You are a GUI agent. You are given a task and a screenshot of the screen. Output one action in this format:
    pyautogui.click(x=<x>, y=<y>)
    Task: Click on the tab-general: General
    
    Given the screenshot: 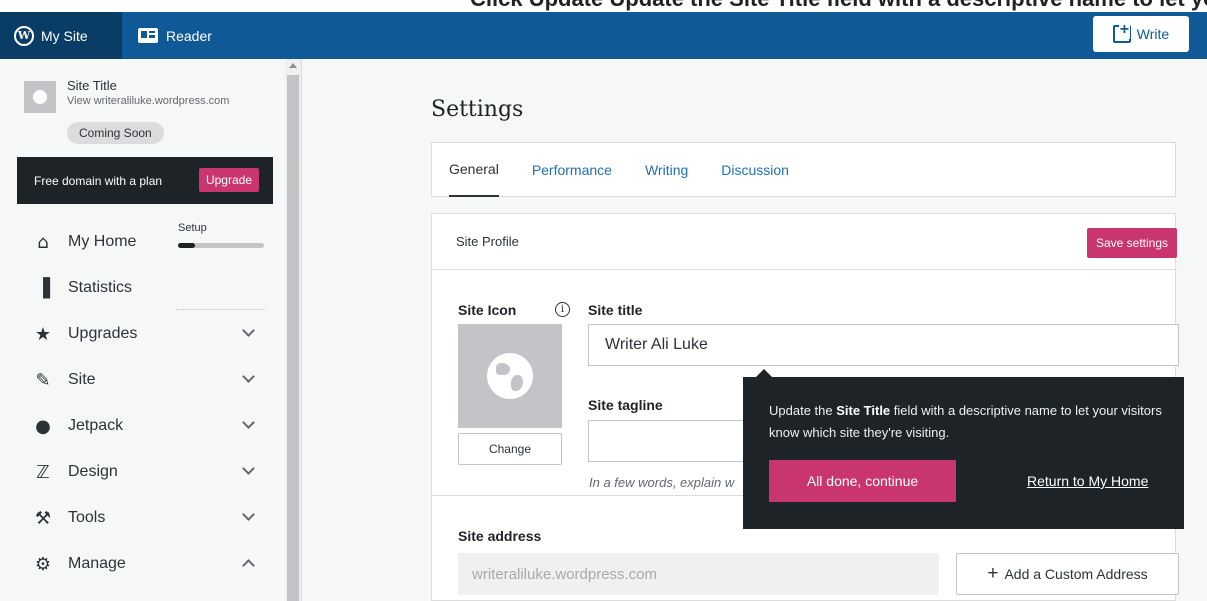 What is the action you would take?
    pyautogui.click(x=474, y=169)
    